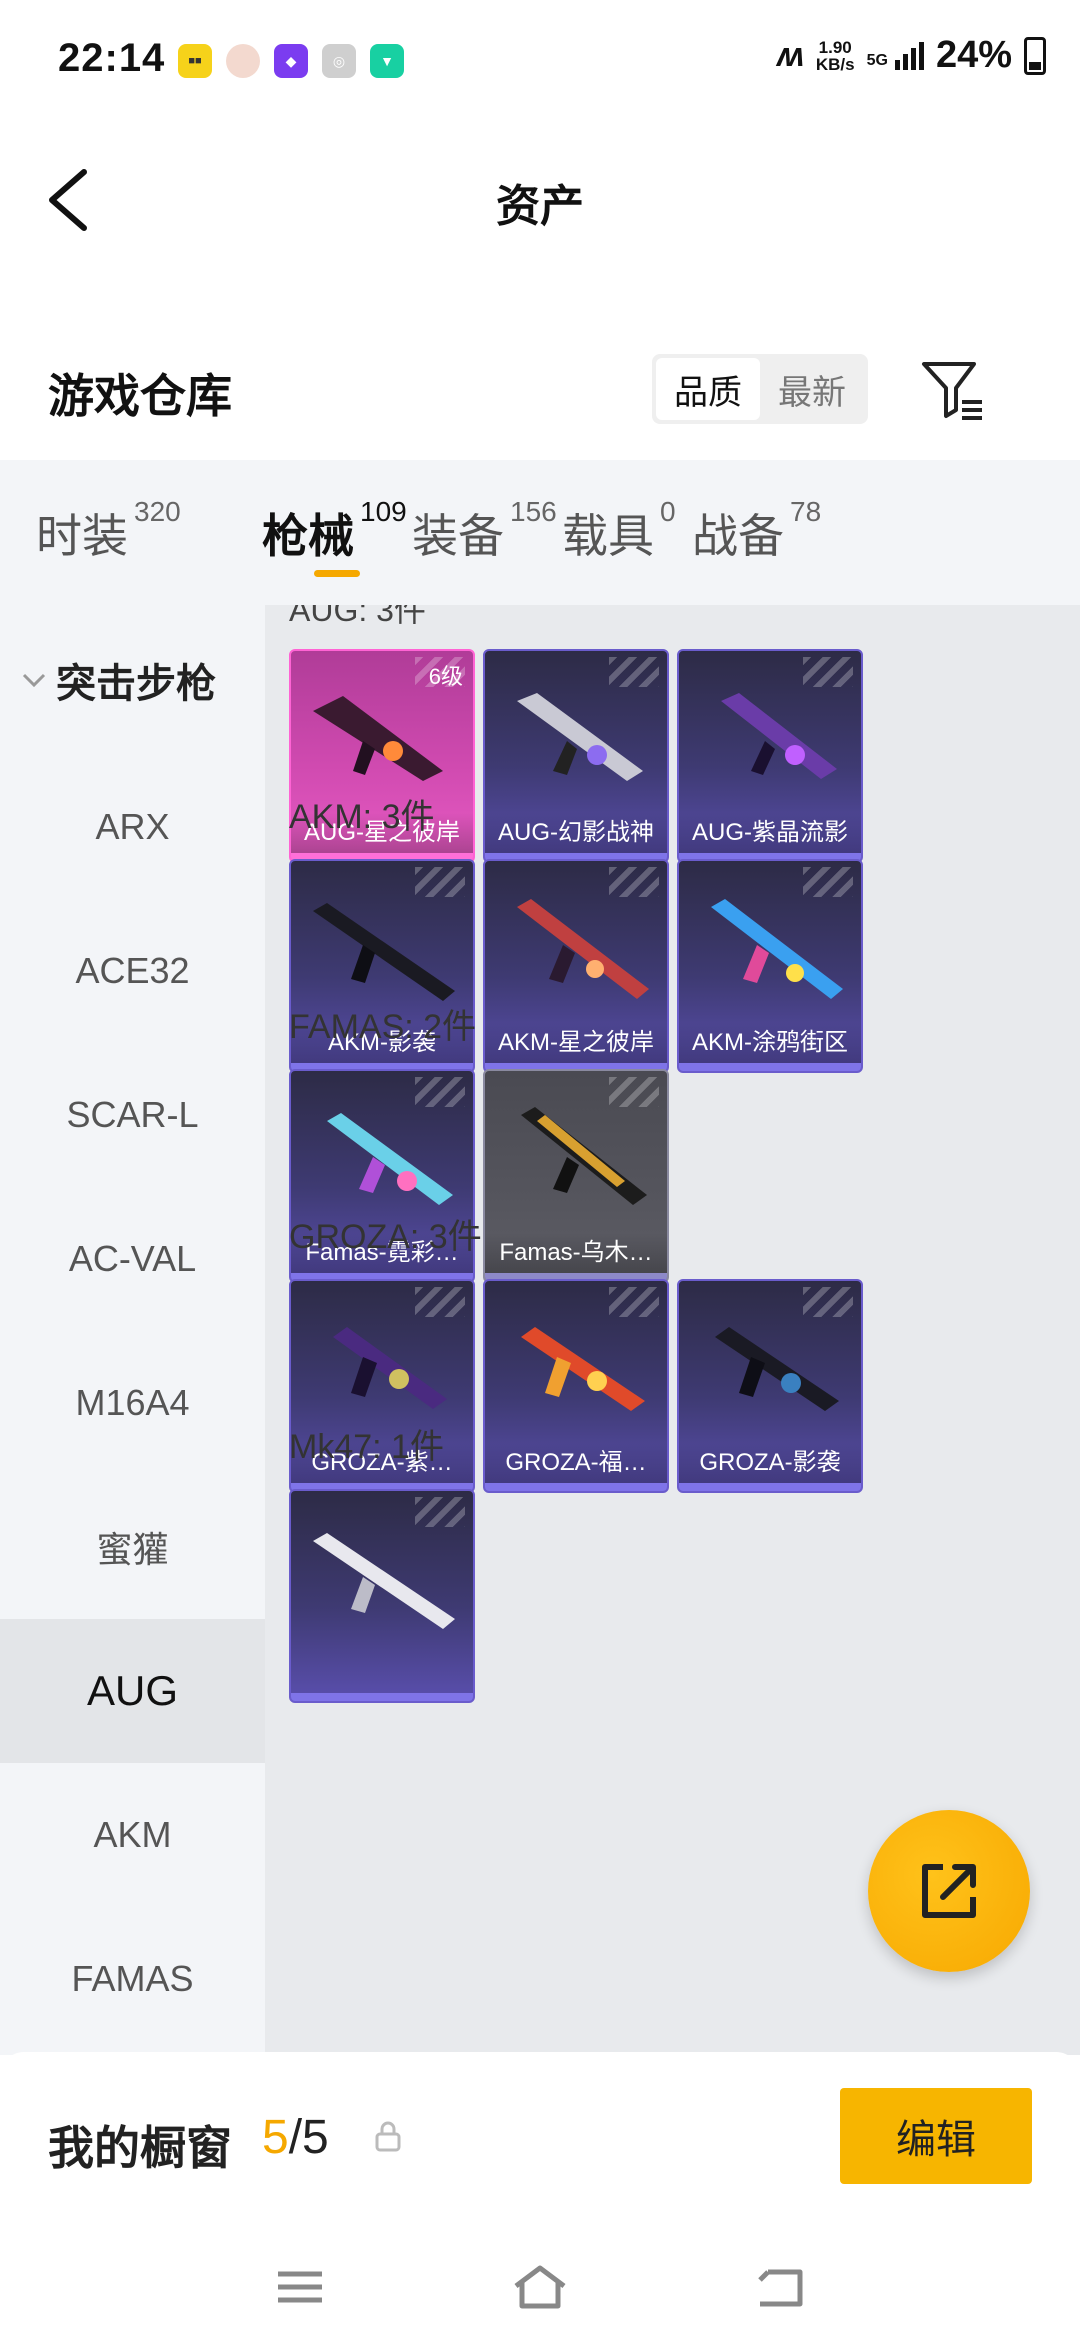 The width and height of the screenshot is (1080, 2344). I want to click on weapon-name: AUG-幻影战神, so click(576, 833).